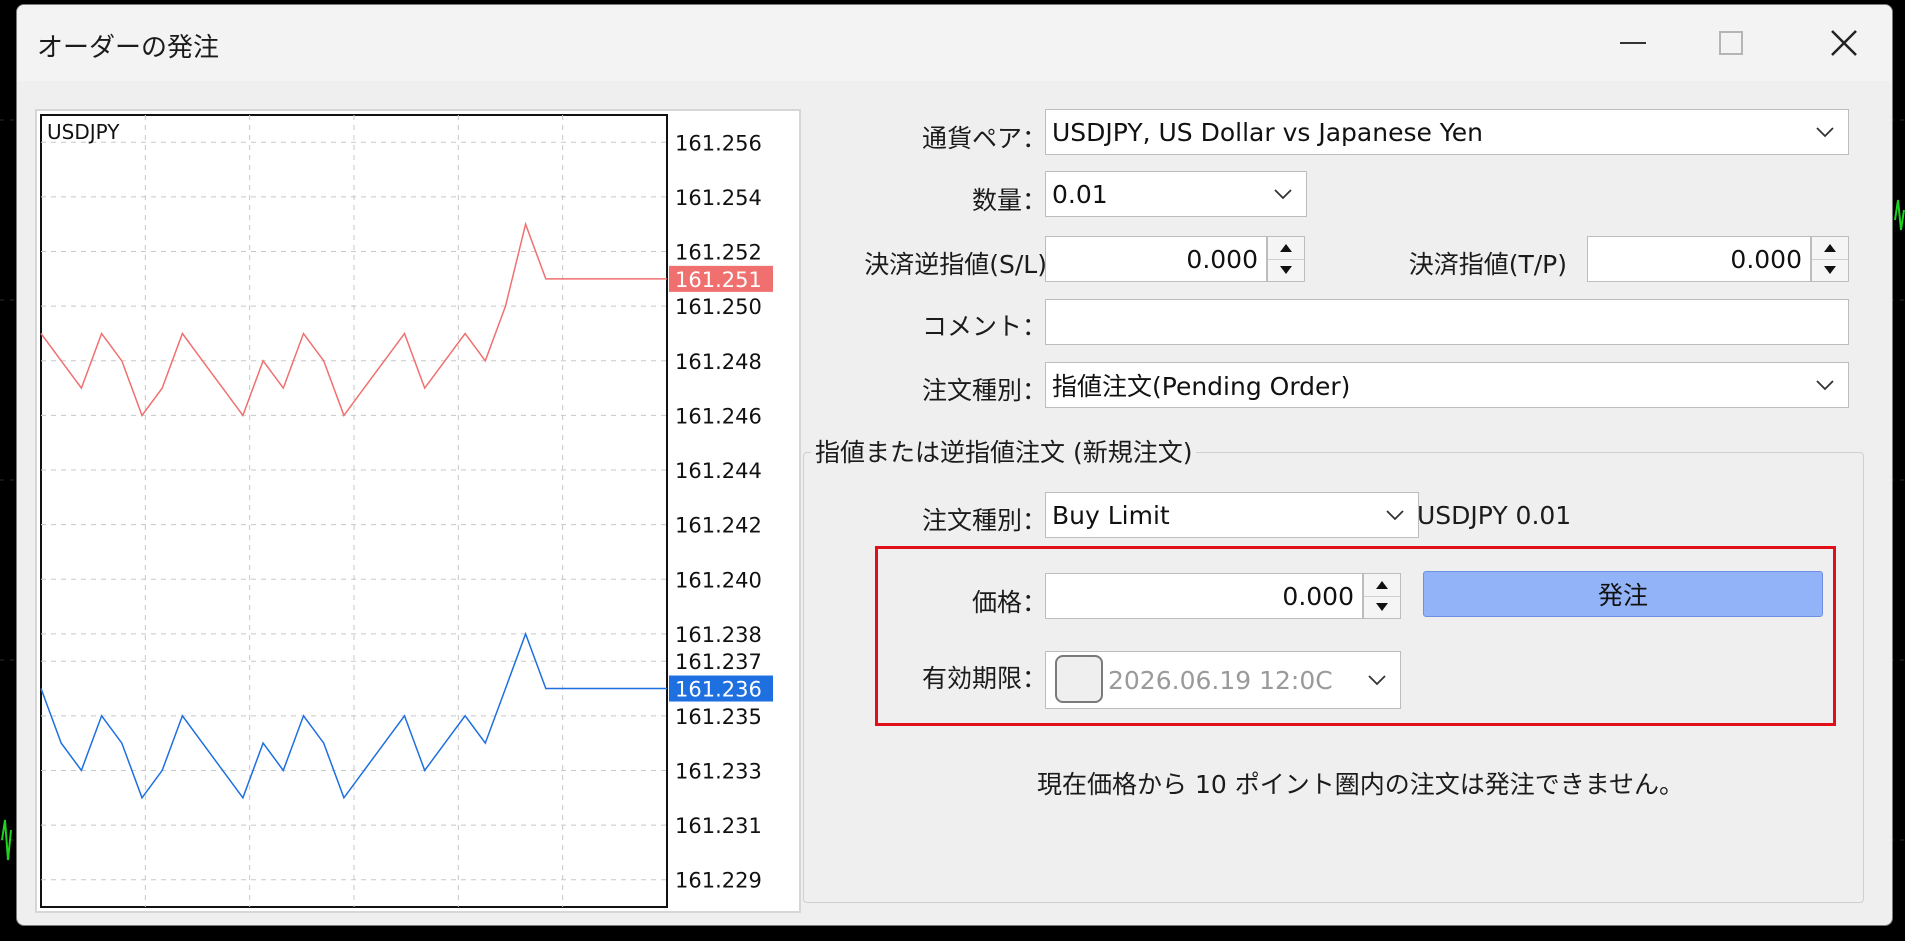 This screenshot has height=941, width=1905. Describe the element at coordinates (718, 662) in the screenshot. I see `price-tick-label: 161.237` at that location.